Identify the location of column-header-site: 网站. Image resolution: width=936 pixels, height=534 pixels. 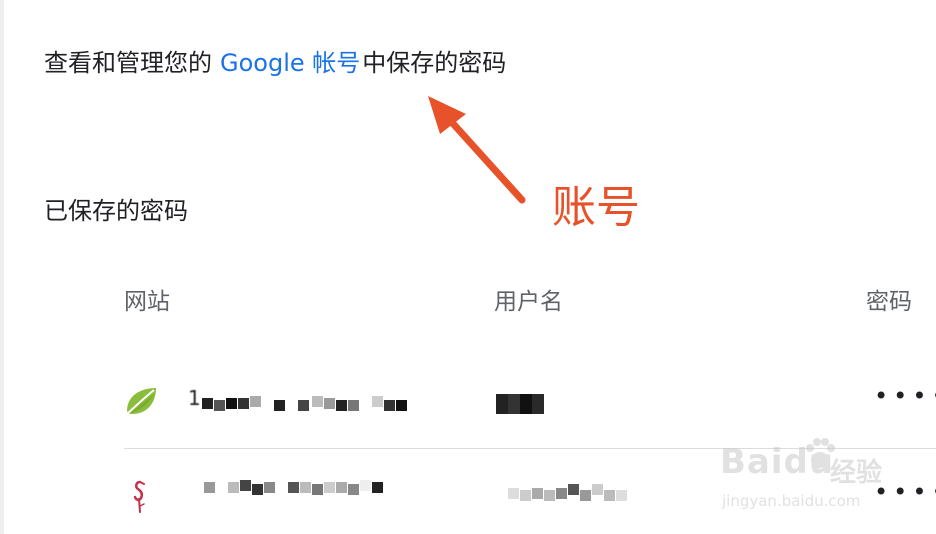
(147, 302).